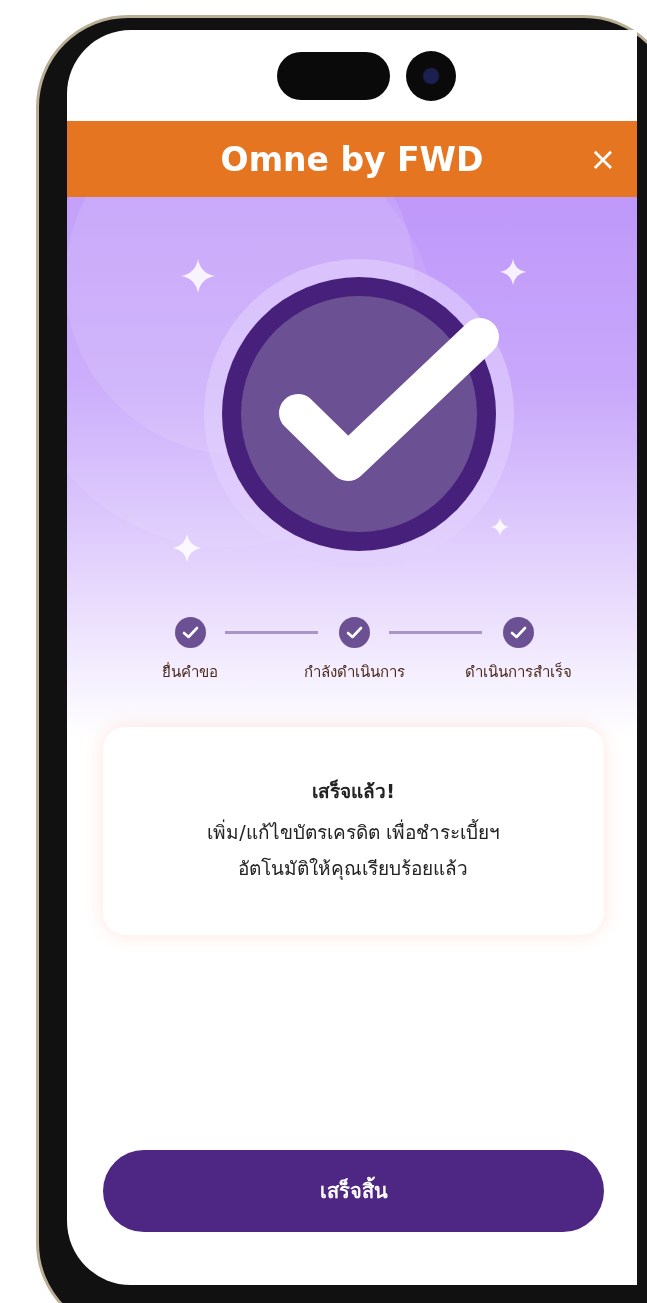  Describe the element at coordinates (353, 850) in the screenshot. I see `card-message: เพิ่ม/แก้ไขบัตรเครดิต เพื่อชำระเบี้ยฯ อัตโนมัติให้คุณเรียบร้อยแล้ว` at that location.